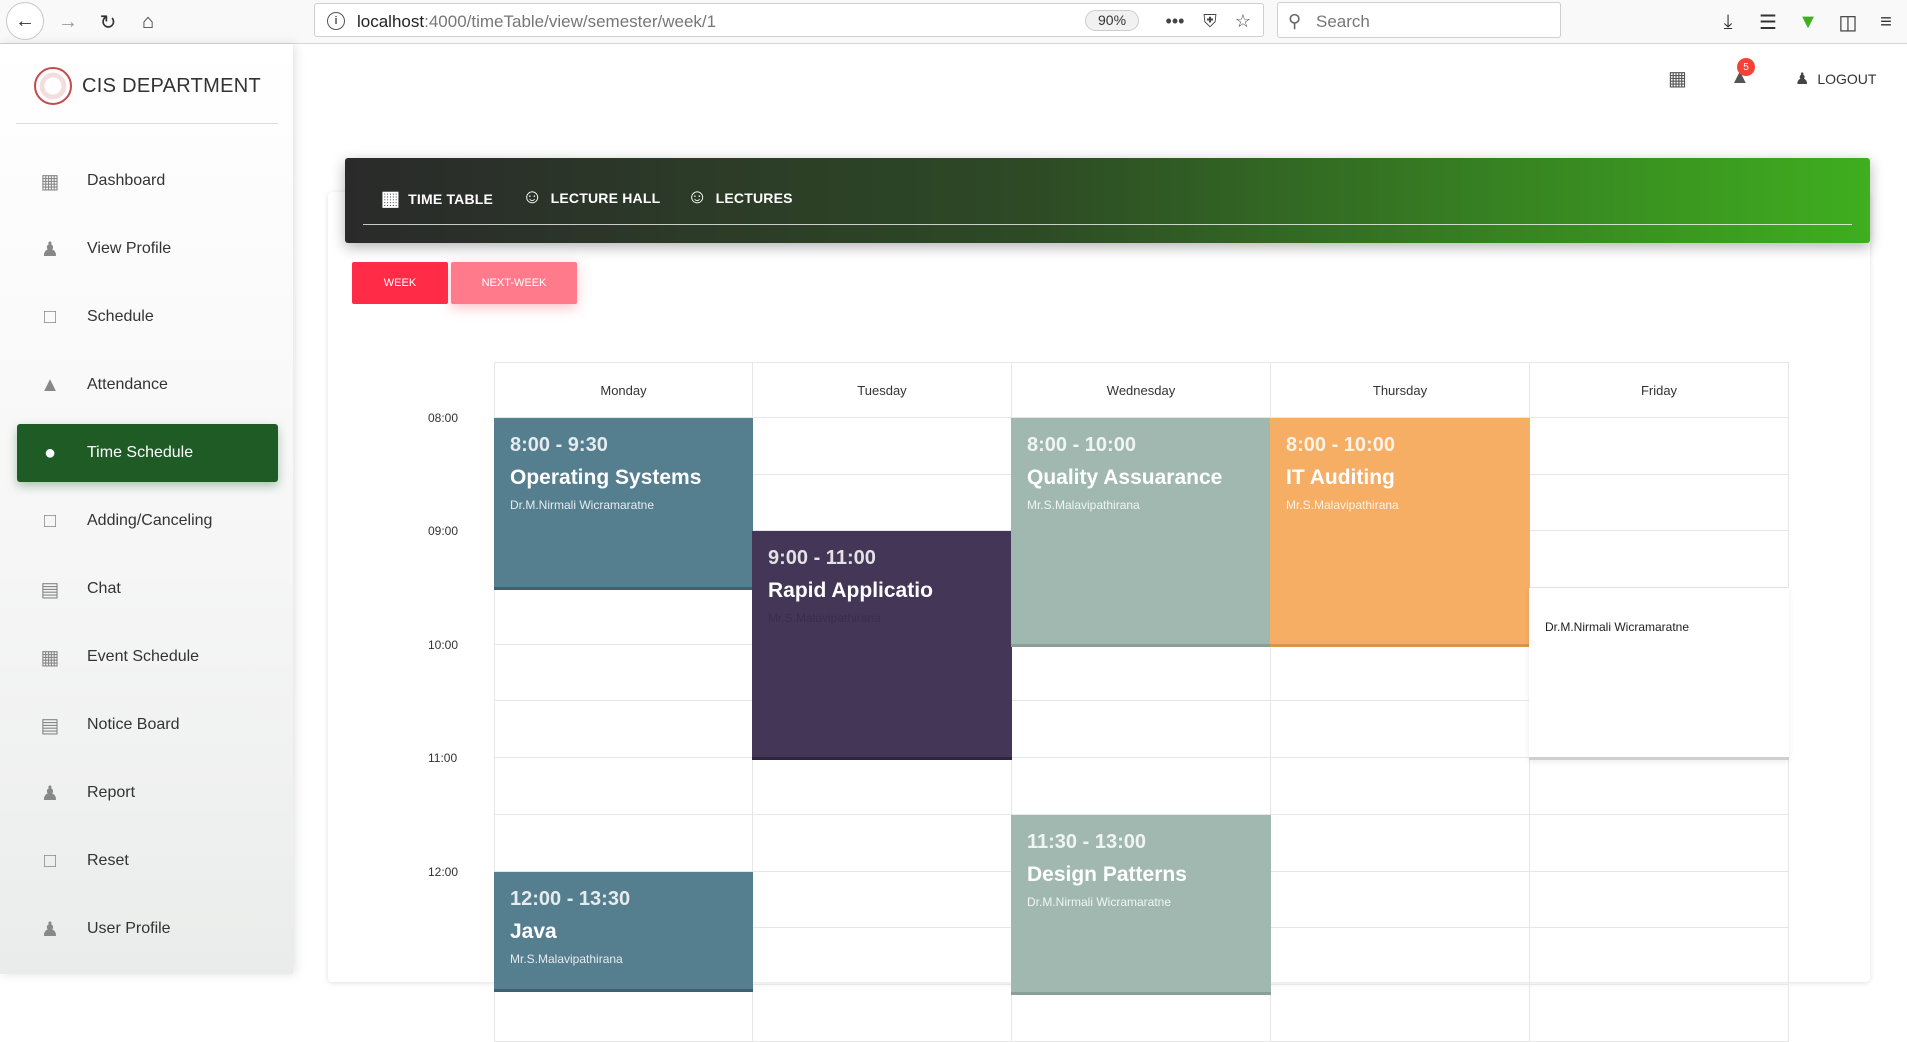 The height and width of the screenshot is (1042, 1907). What do you see at coordinates (559, 445) in the screenshot?
I see `event-time: 8:00 - 9:30` at bounding box center [559, 445].